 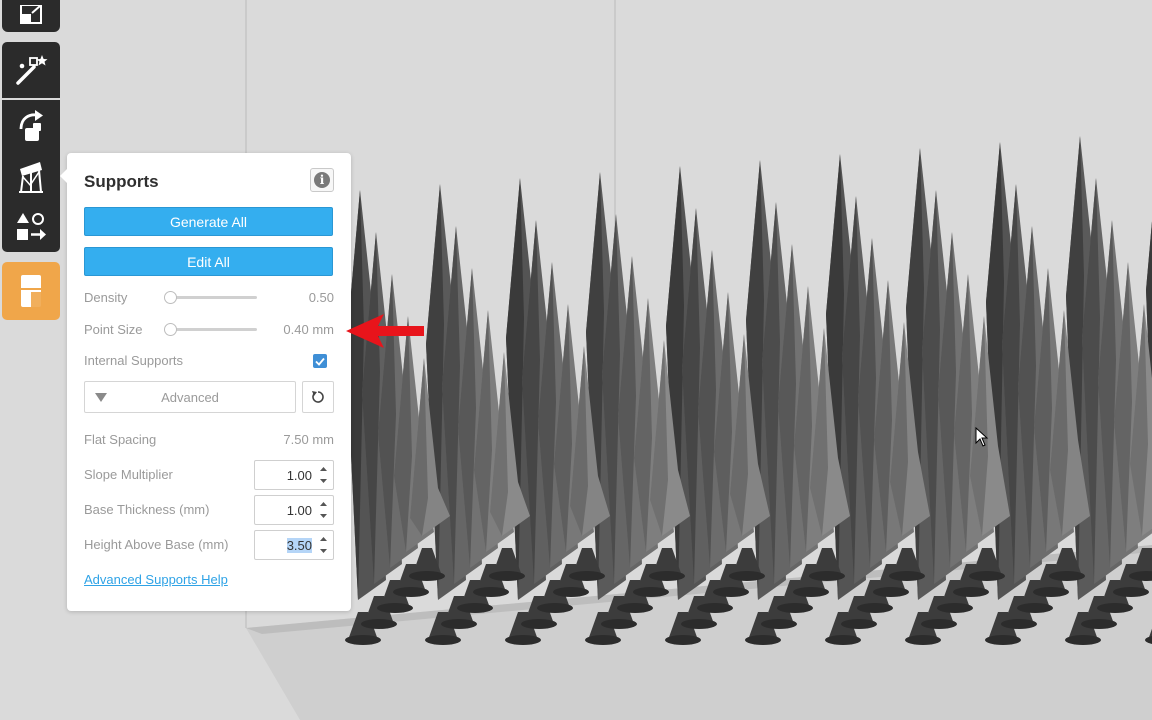 I want to click on info-icon: i, so click(x=322, y=180).